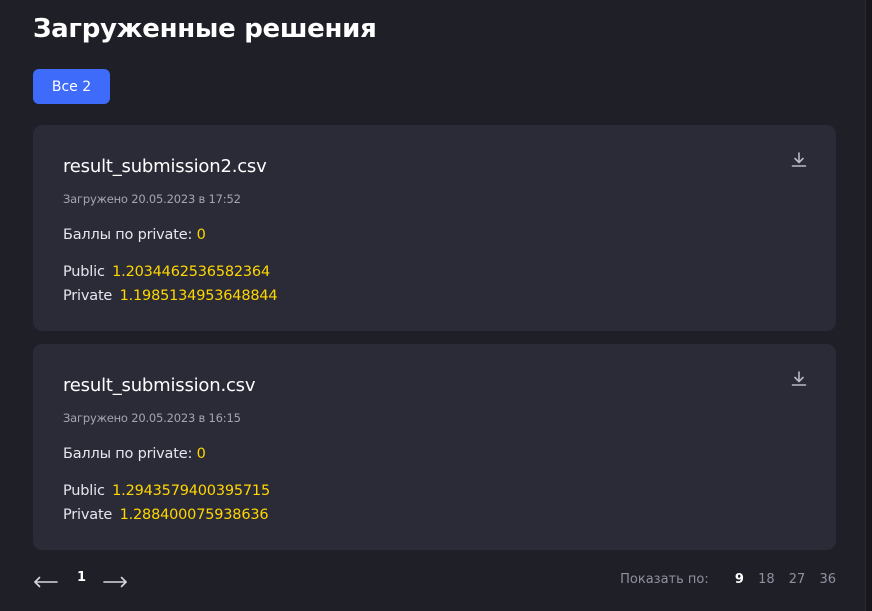  I want to click on public-metric-value: 1.2034462536582364, so click(191, 272).